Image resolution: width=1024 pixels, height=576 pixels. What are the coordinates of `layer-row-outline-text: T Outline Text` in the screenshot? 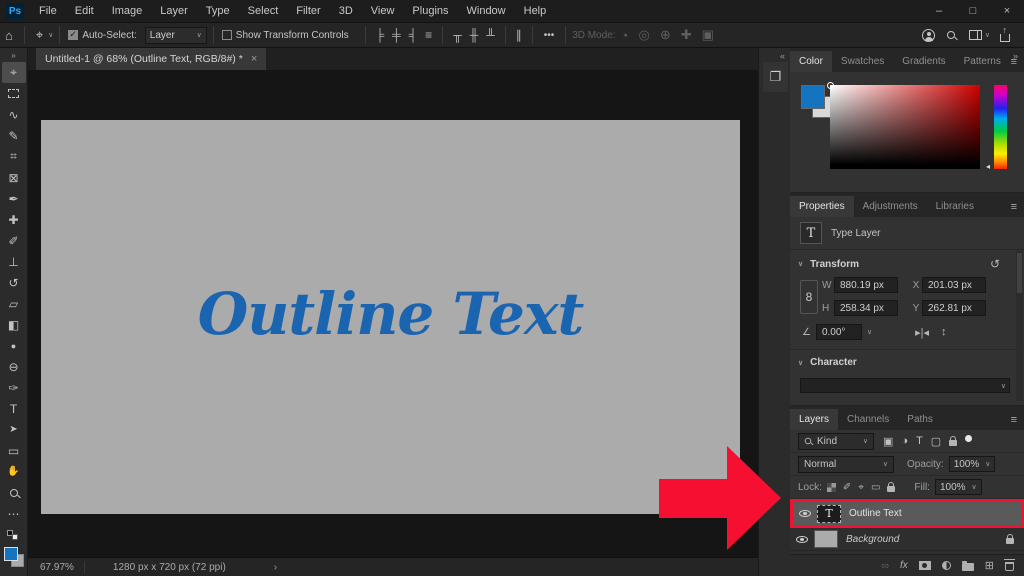 It's located at (907, 513).